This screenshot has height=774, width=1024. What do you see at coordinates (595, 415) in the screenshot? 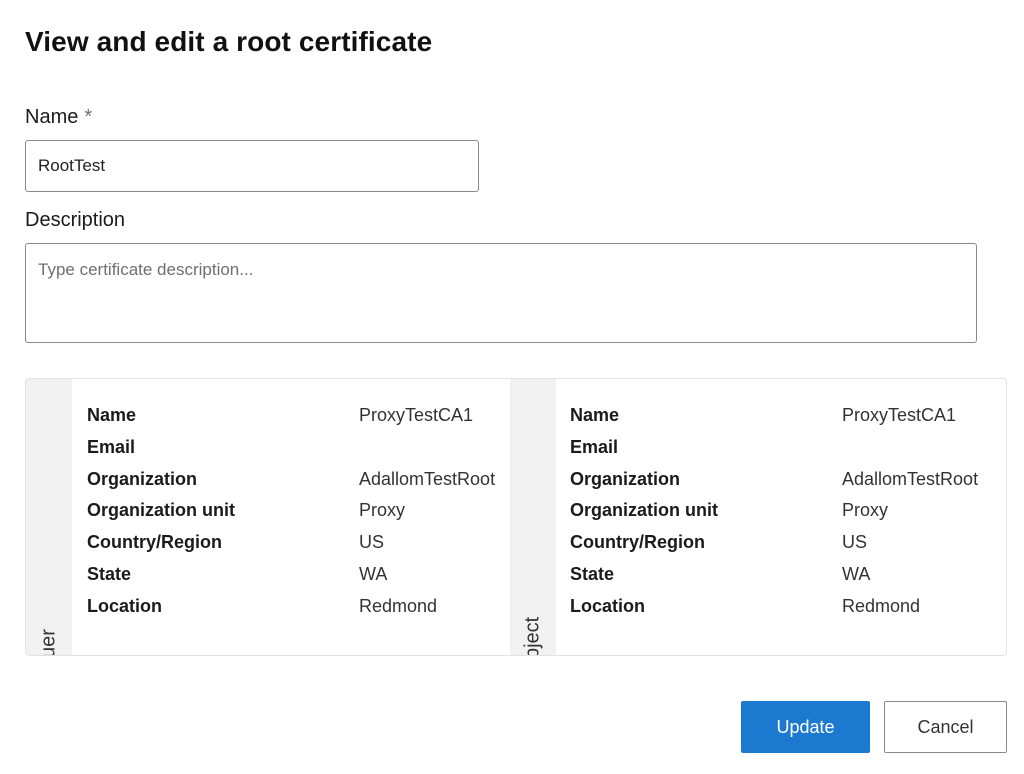
I see `subject-key: Name` at bounding box center [595, 415].